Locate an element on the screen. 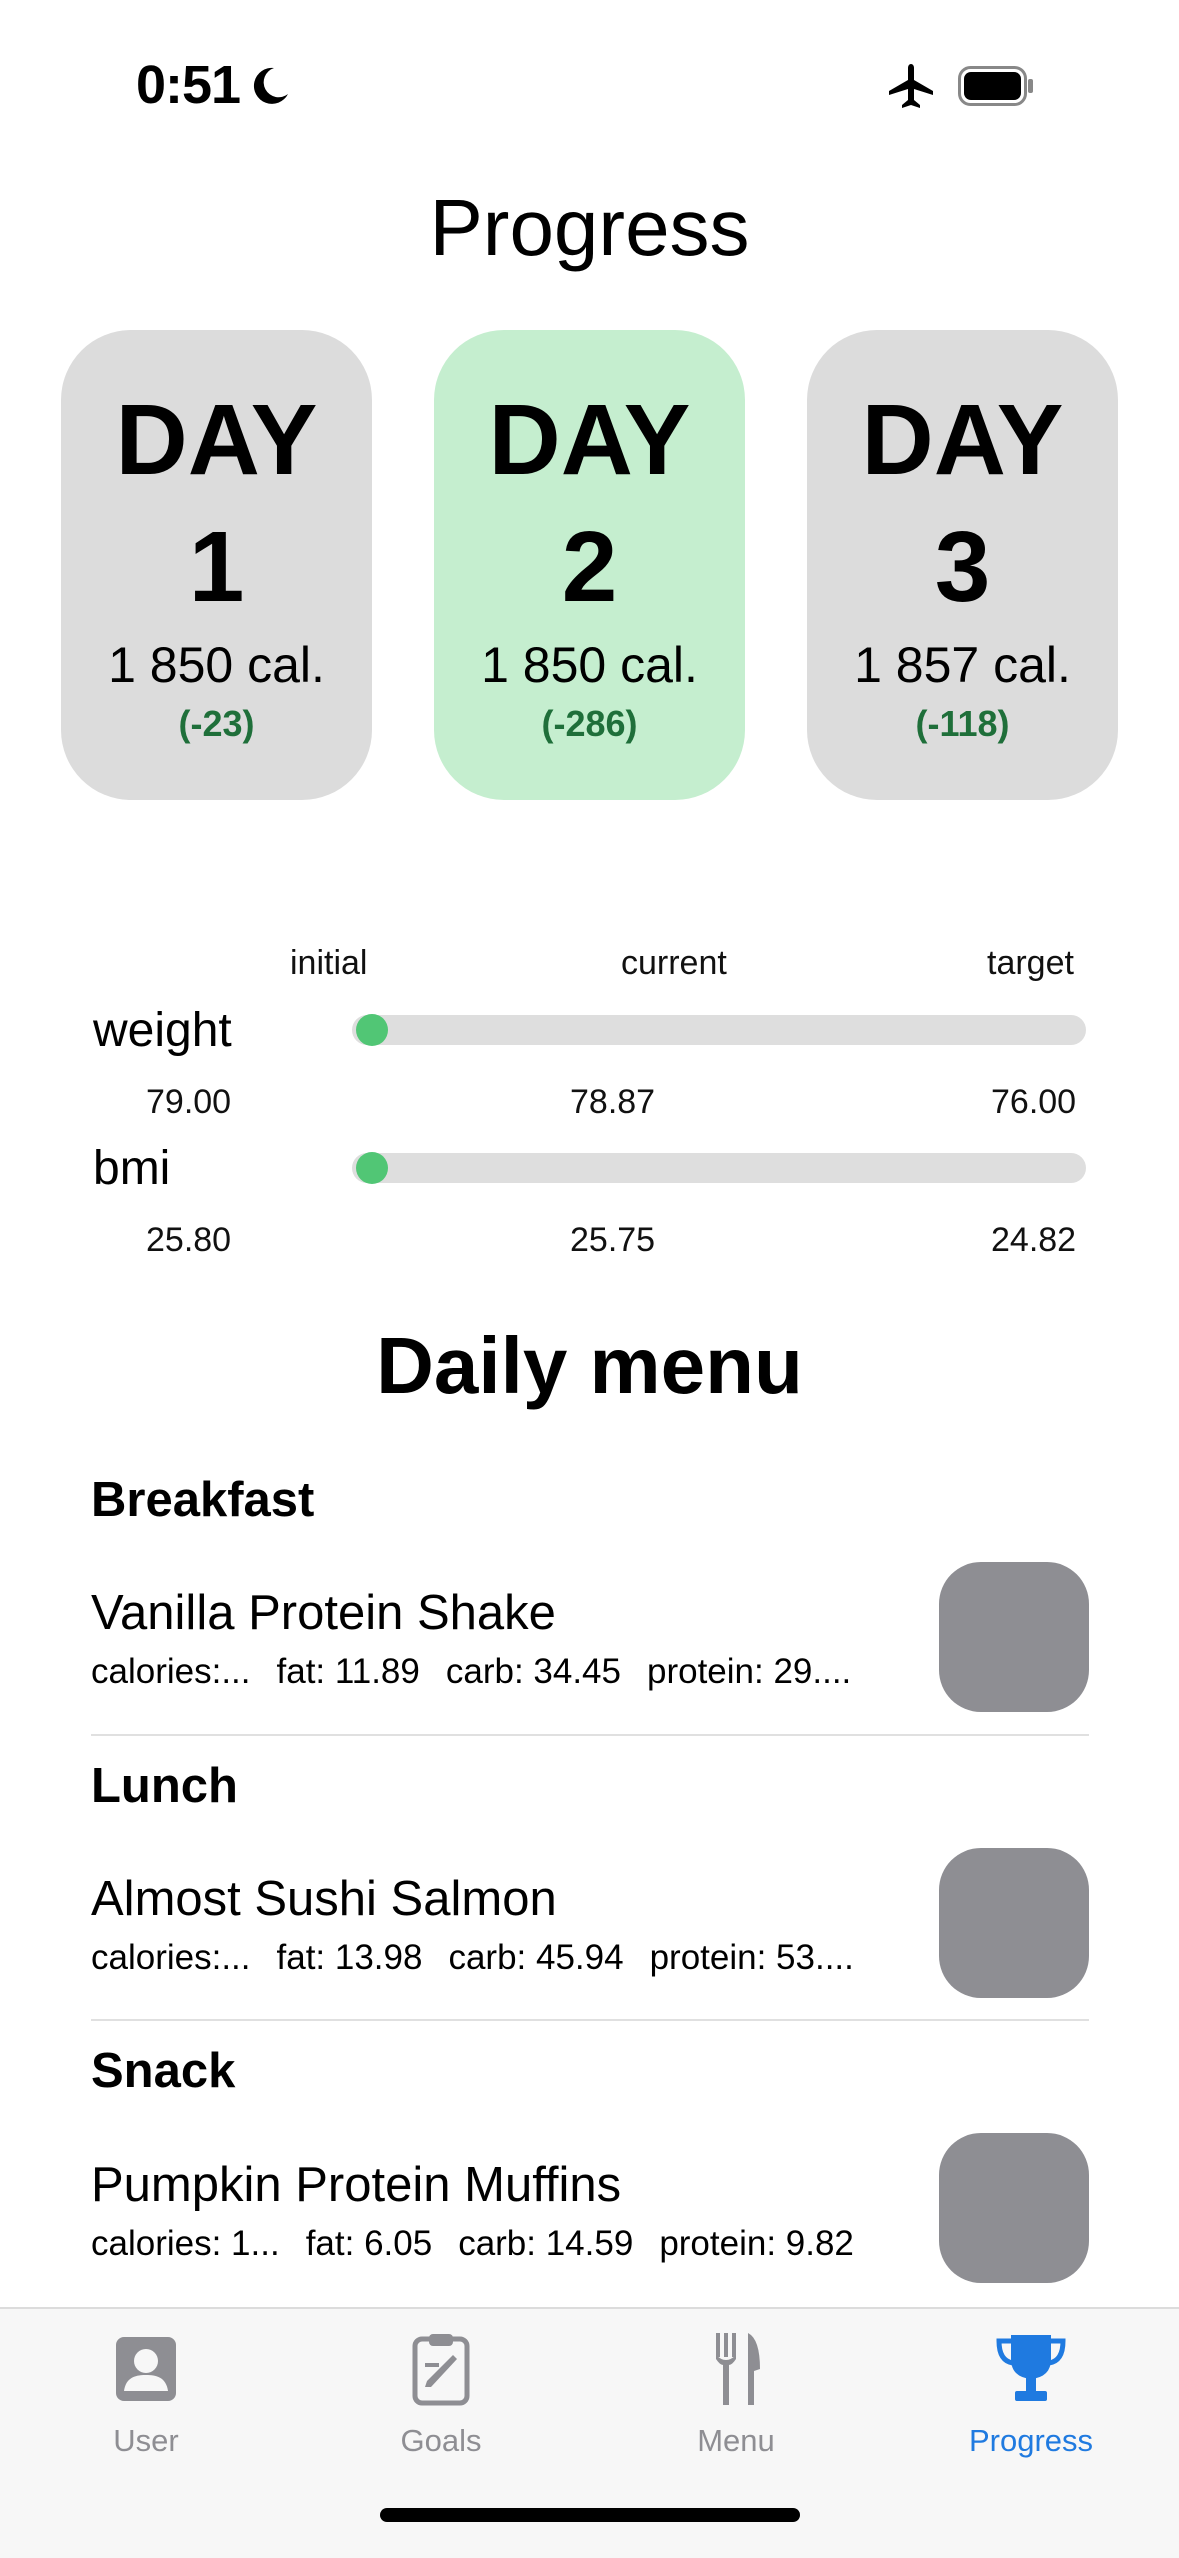 This screenshot has height=2558, width=1179. tab-progress: Progress is located at coordinates (1031, 2394).